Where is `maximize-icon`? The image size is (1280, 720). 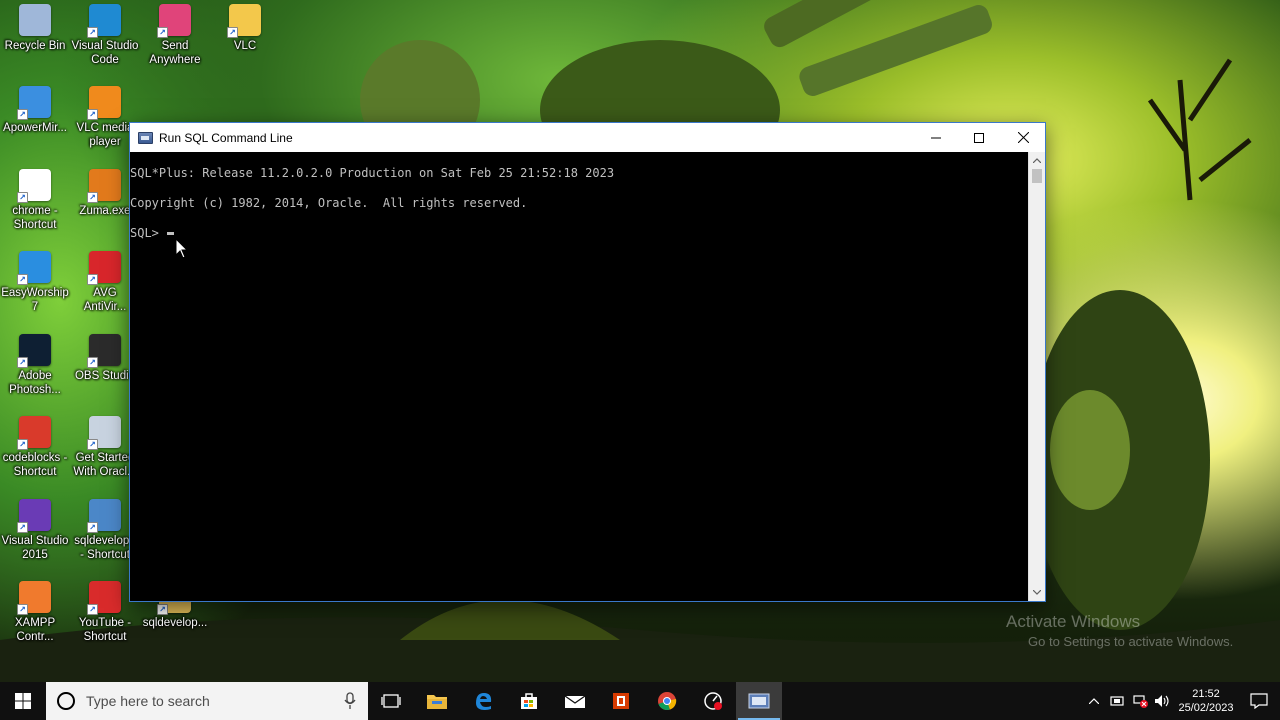 maximize-icon is located at coordinates (979, 137).